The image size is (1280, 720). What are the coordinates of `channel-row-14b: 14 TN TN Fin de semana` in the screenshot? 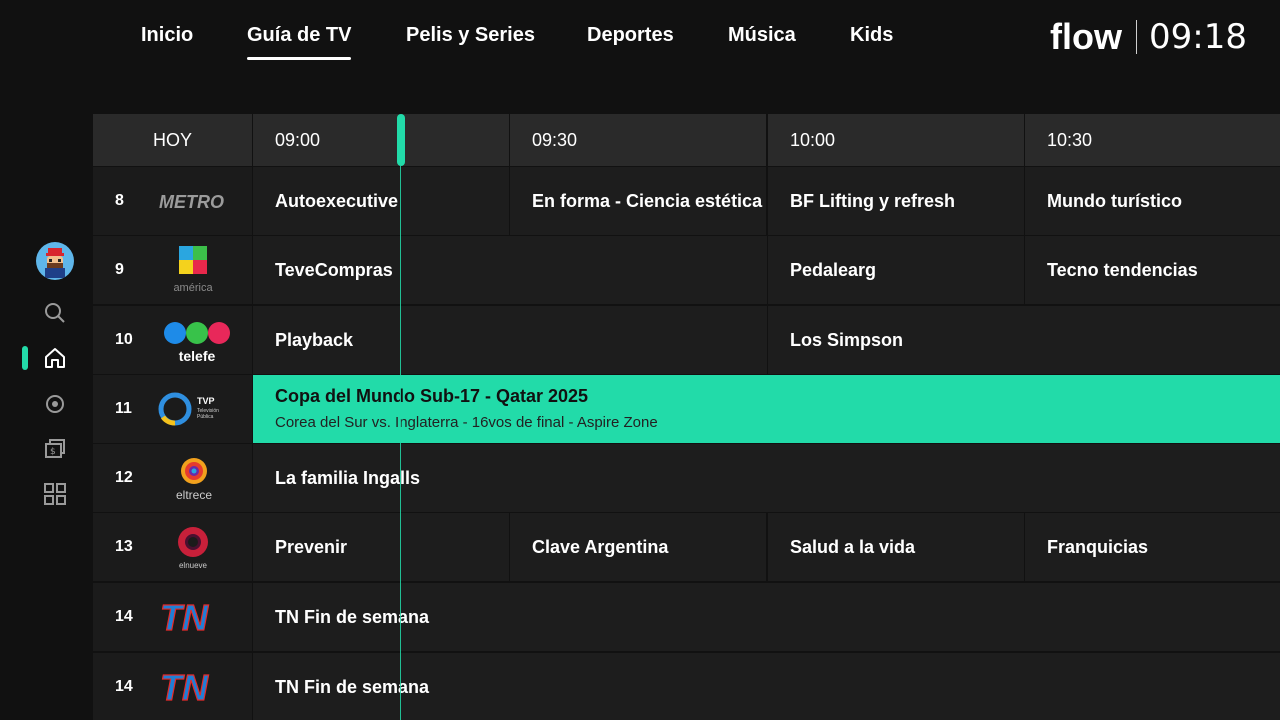 It's located at (686, 686).